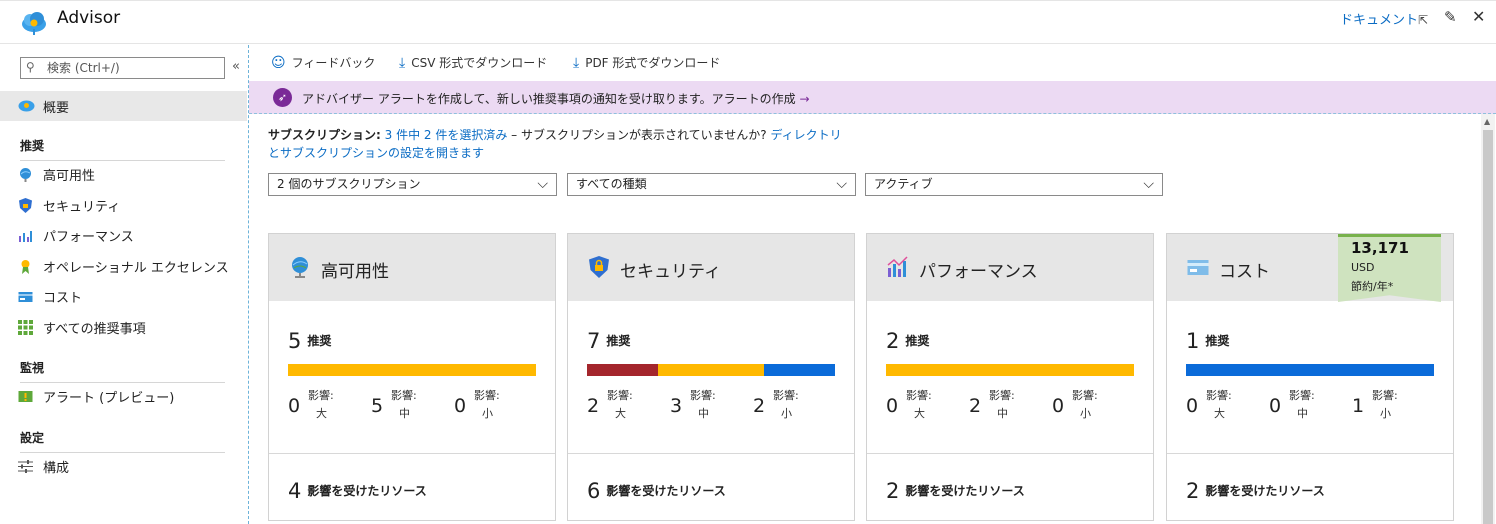 The height and width of the screenshot is (524, 1496). What do you see at coordinates (872, 63) in the screenshot?
I see `command-bar: ☺ フィードバック ⤓ CSV 形式でダウンロード ⤓ PDF 形式でダウンロード` at bounding box center [872, 63].